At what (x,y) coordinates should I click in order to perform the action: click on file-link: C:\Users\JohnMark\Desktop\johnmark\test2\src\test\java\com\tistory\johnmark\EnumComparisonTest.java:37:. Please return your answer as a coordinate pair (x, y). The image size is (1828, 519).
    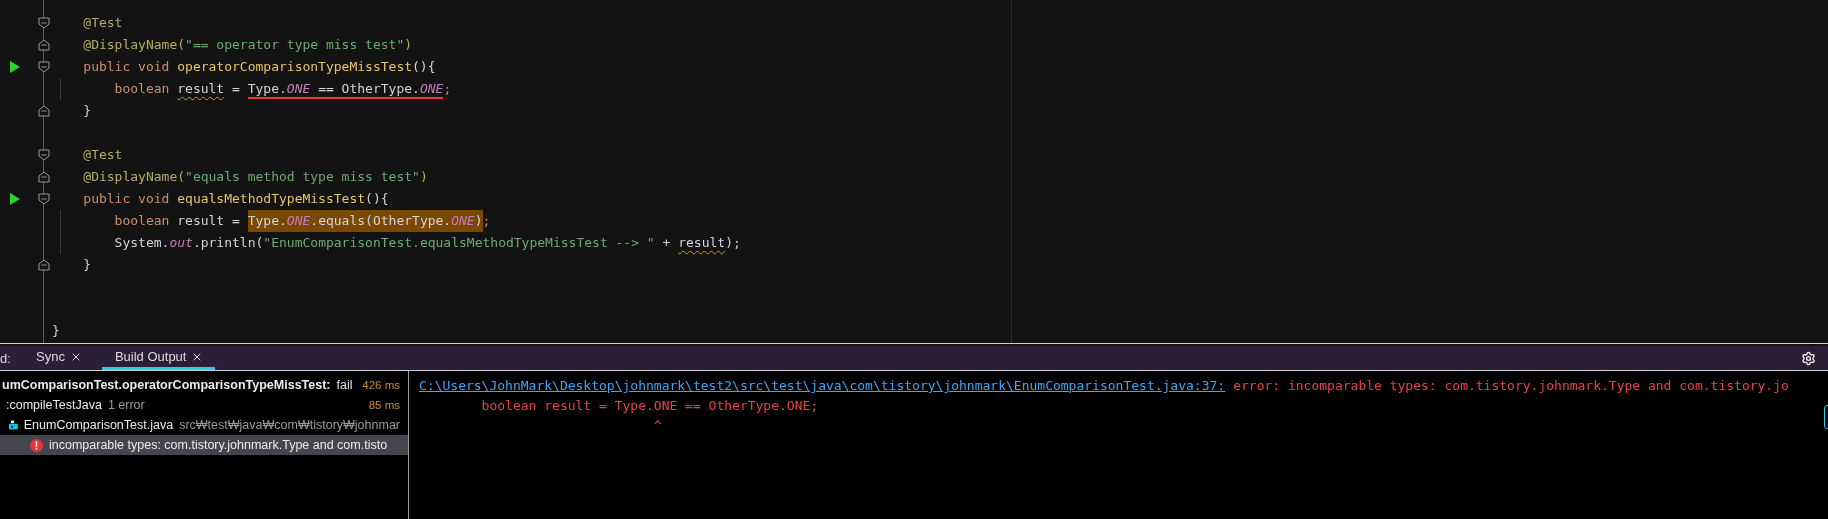
    Looking at the image, I should click on (822, 386).